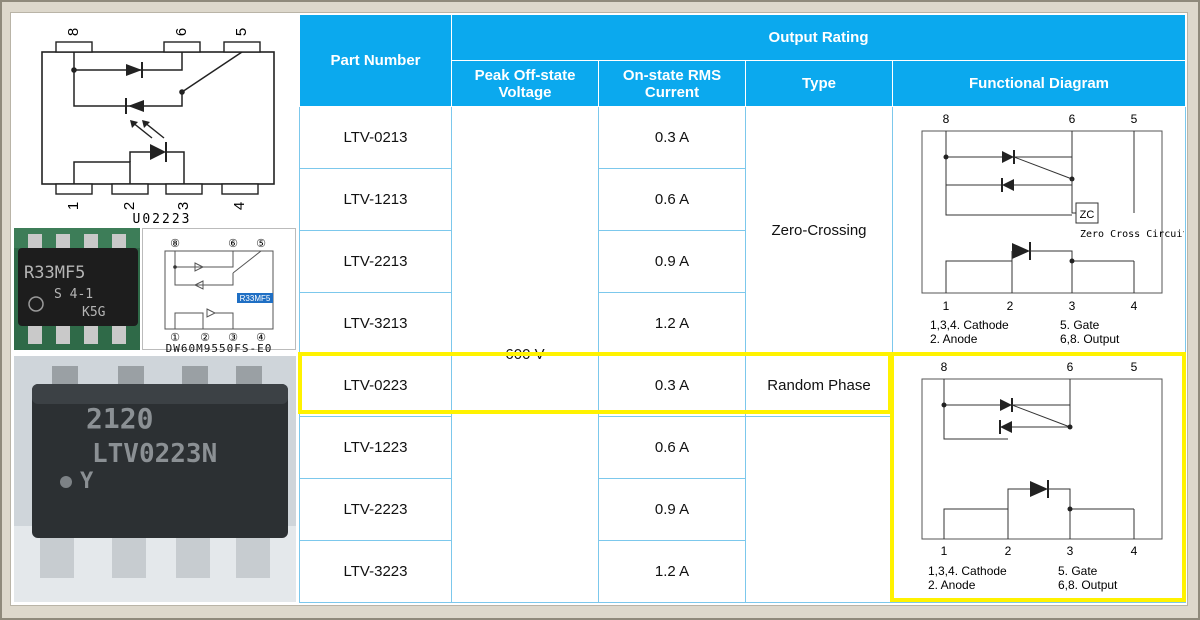 Image resolution: width=1200 pixels, height=620 pixels. What do you see at coordinates (375, 571) in the screenshot?
I see `part-number-cell: LTV-3223` at bounding box center [375, 571].